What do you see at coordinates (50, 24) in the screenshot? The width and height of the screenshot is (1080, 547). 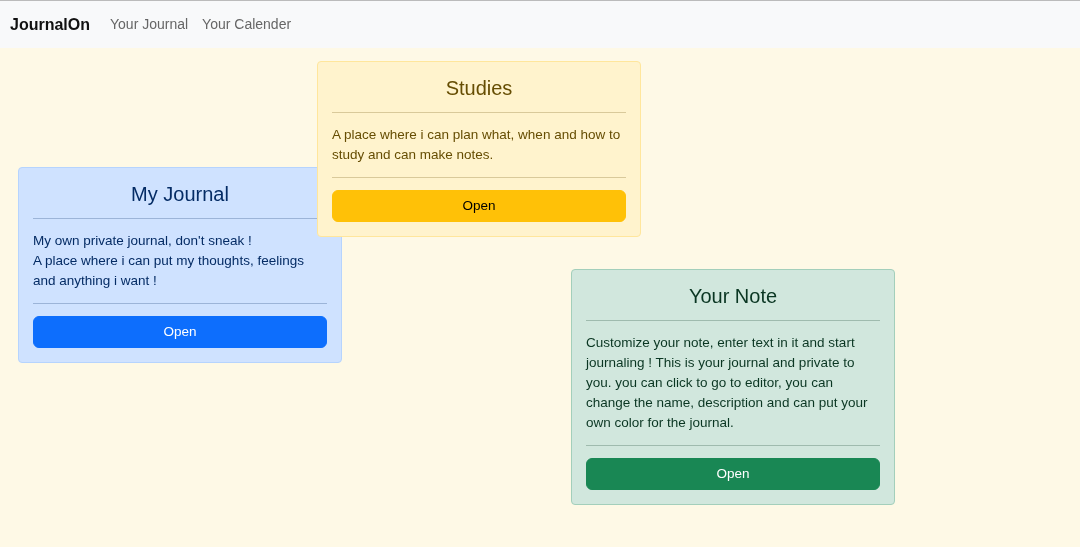 I see `brand-logo: JournalOn` at bounding box center [50, 24].